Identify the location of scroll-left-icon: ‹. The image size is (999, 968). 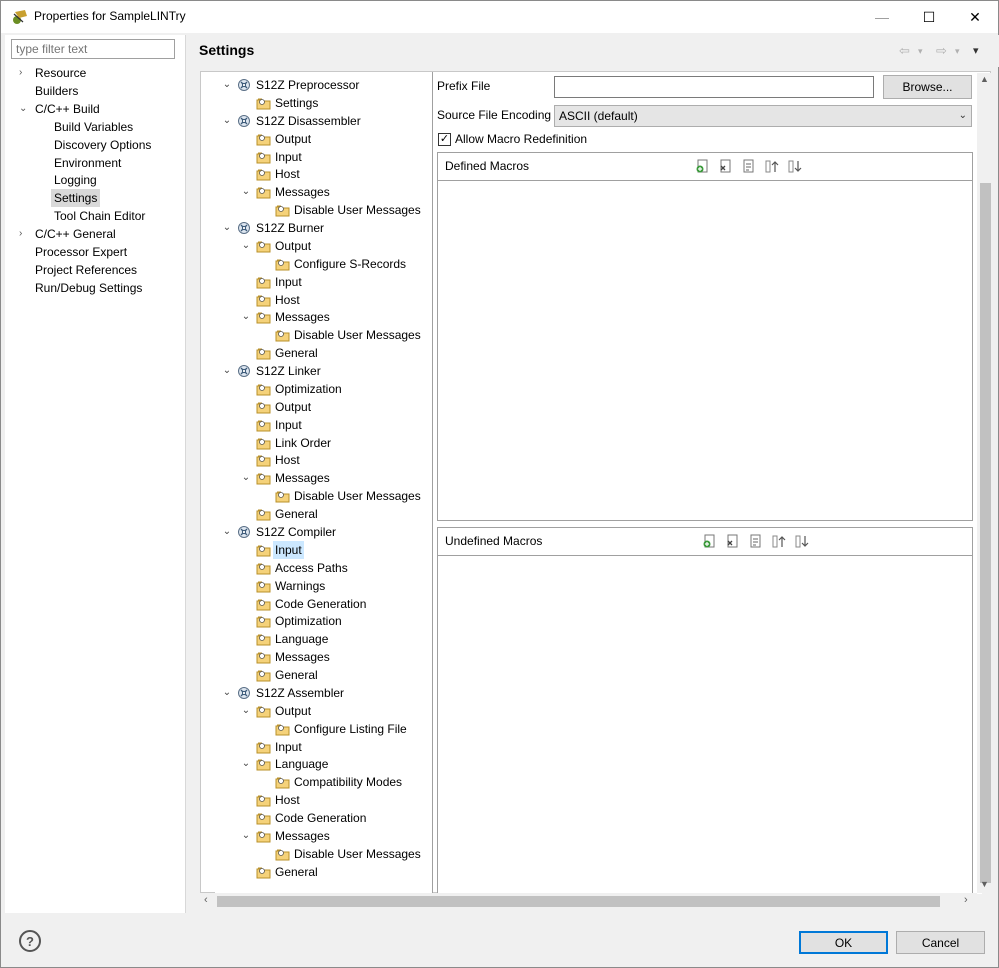
(206, 900).